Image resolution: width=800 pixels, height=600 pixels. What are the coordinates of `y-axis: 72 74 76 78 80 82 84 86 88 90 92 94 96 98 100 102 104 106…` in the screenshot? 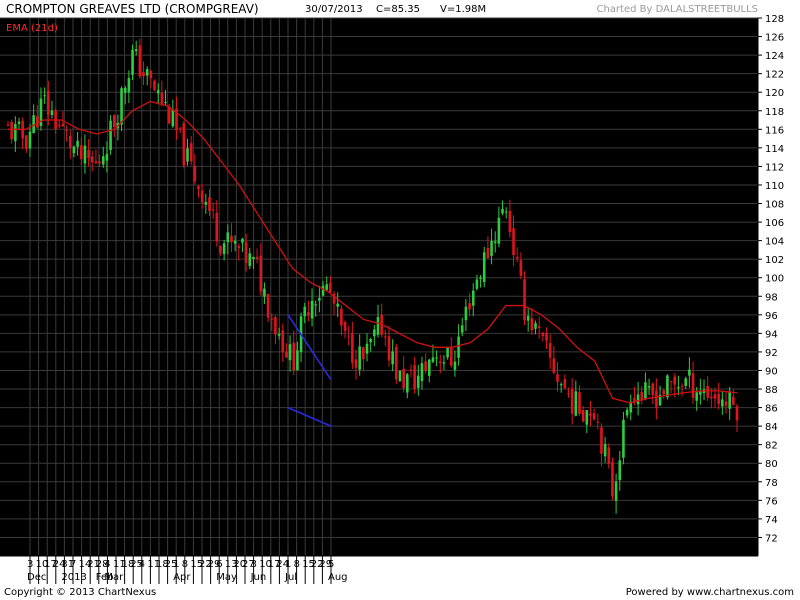 It's located at (778, 285).